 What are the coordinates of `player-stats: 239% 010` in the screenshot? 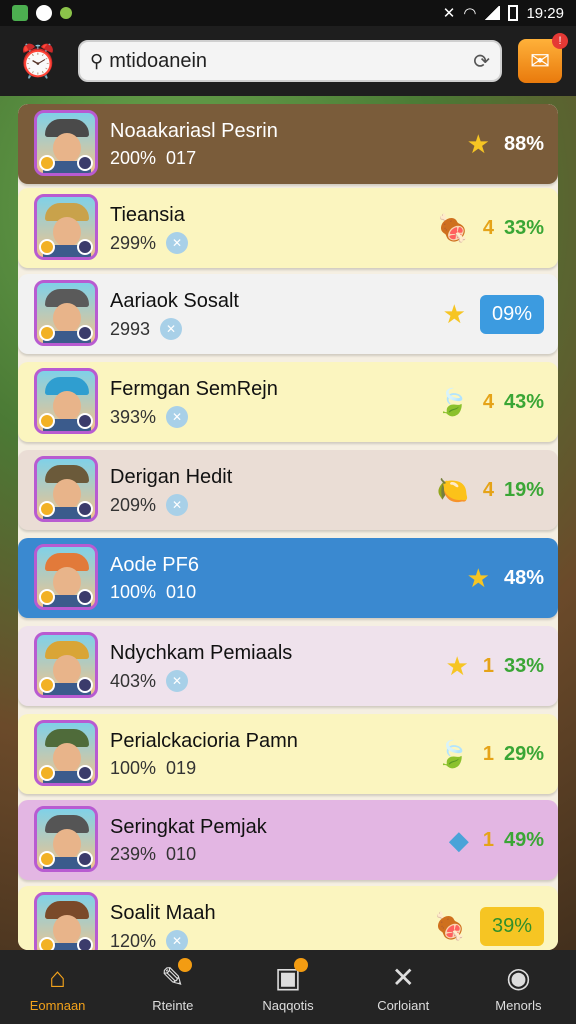 It's located at (153, 854).